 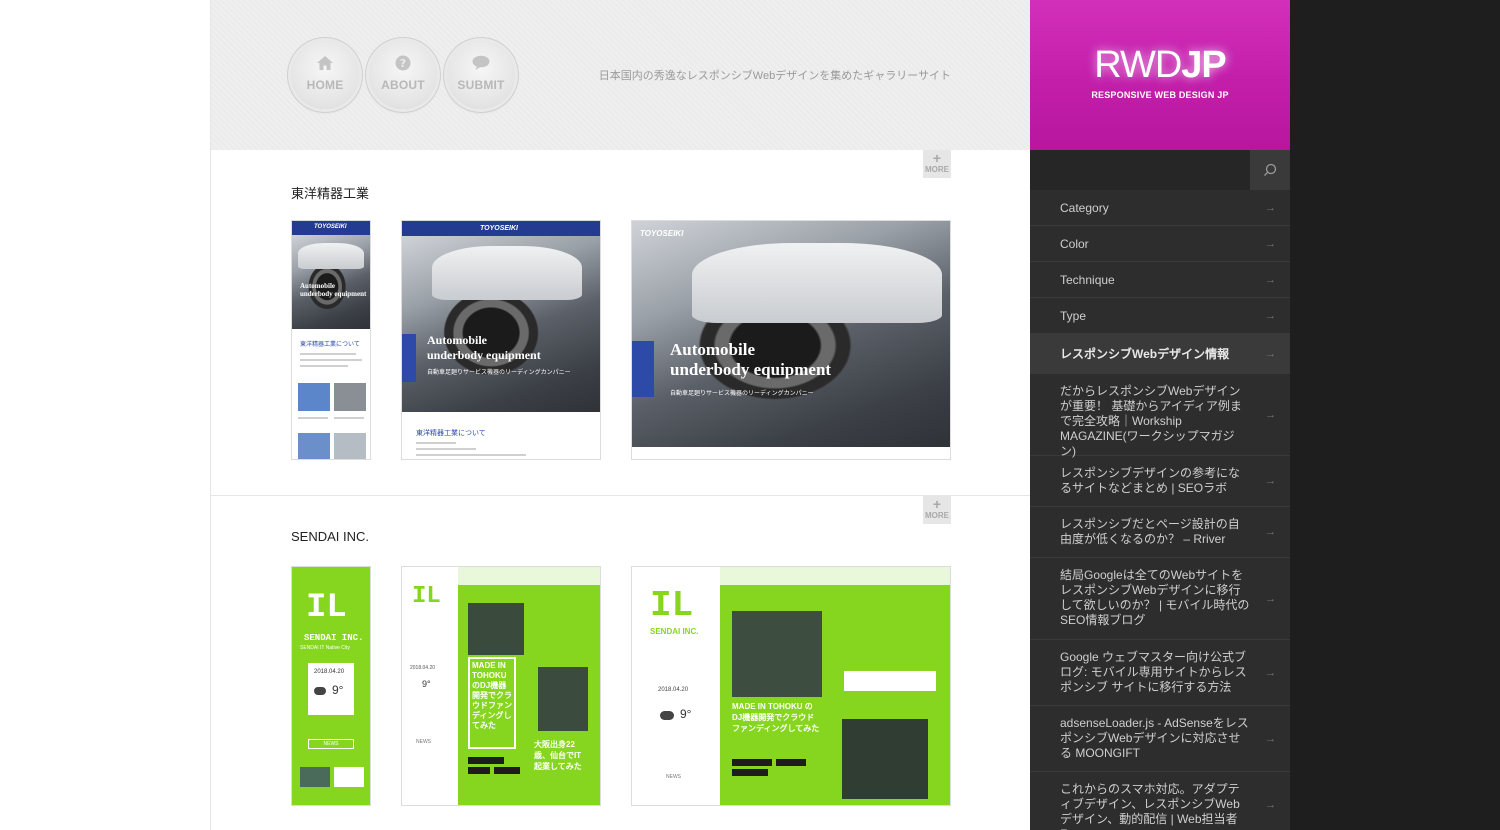 I want to click on thumb-feature-2: 大阪出身22歳、仙台でIT起業してみた, so click(x=558, y=755).